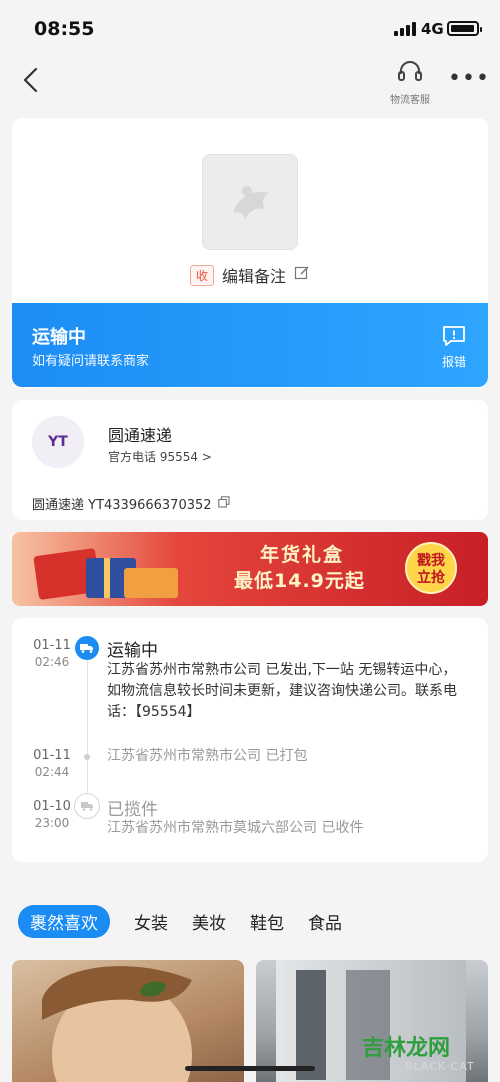  I want to click on timeline-body: 江苏省苏州市常熟市莫城六部公司 已收件, so click(235, 828).